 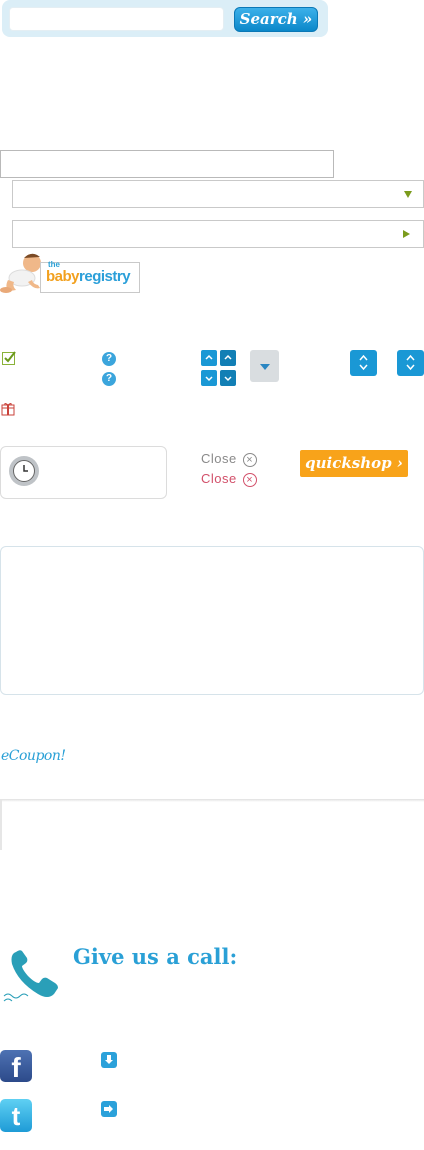 I want to click on dropdown-toggle-button, so click(x=264, y=366).